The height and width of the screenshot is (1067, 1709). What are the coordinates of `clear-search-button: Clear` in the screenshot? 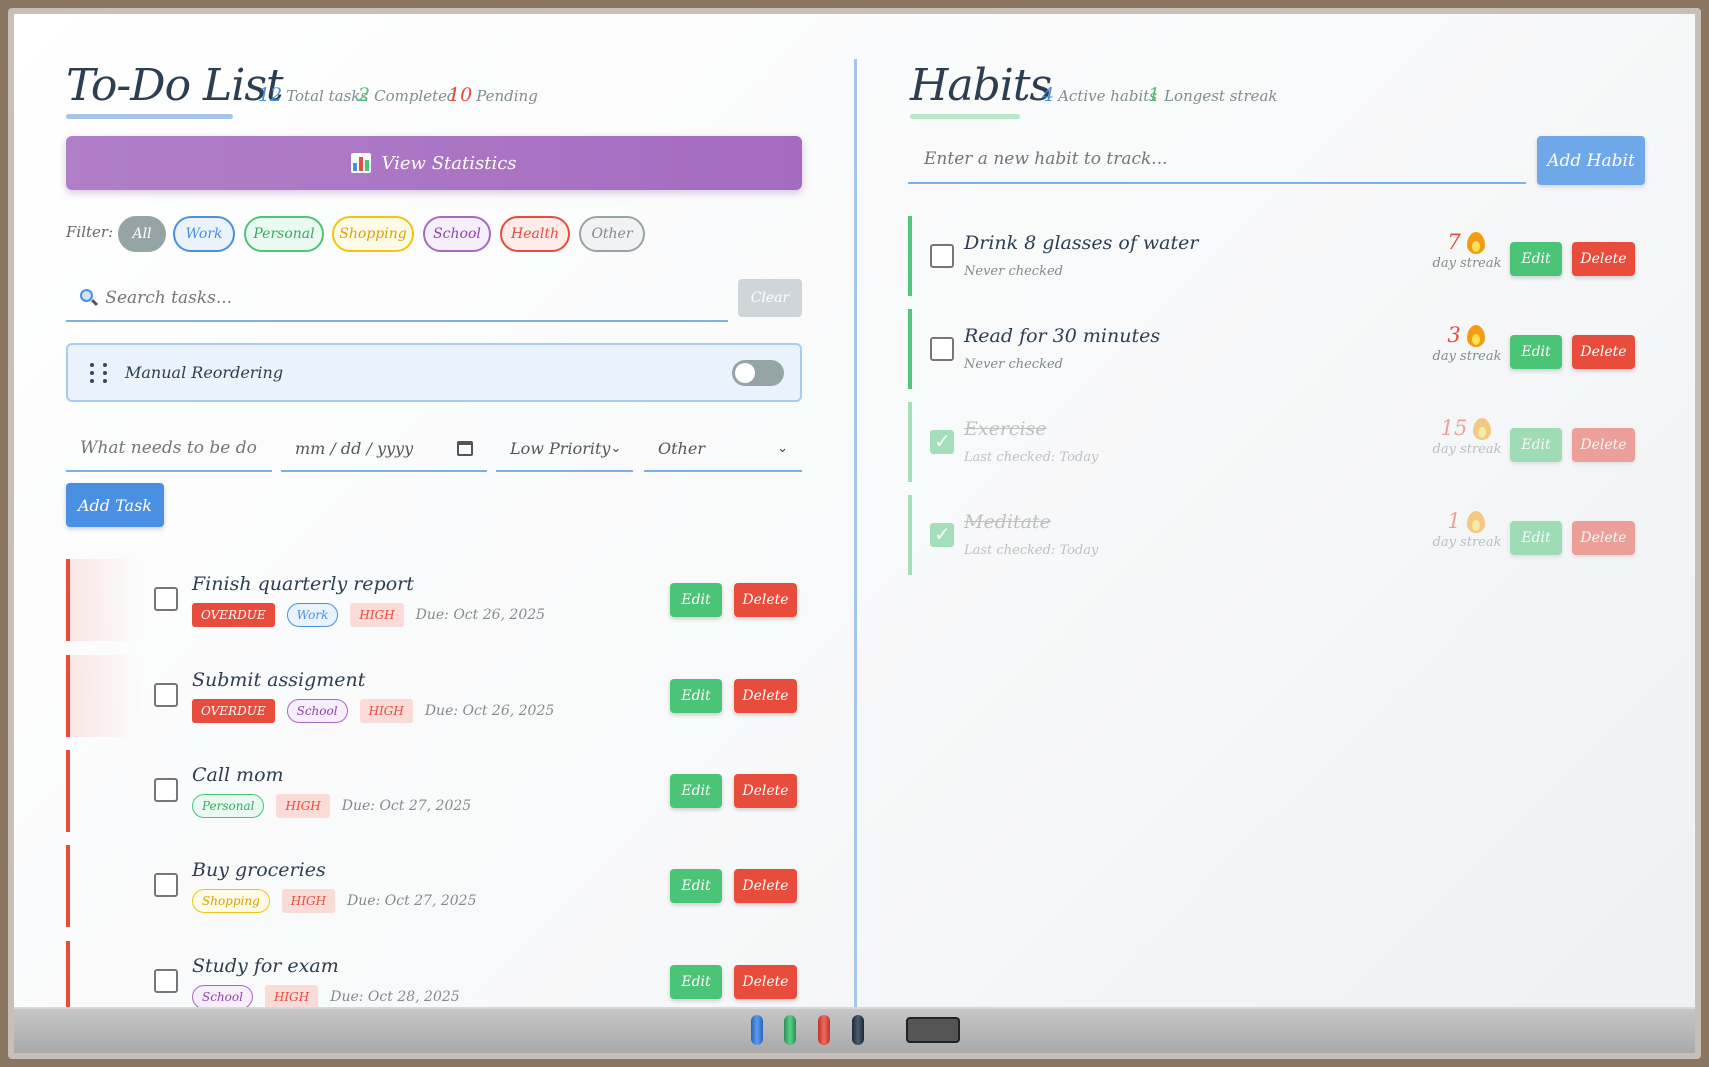 It's located at (770, 298).